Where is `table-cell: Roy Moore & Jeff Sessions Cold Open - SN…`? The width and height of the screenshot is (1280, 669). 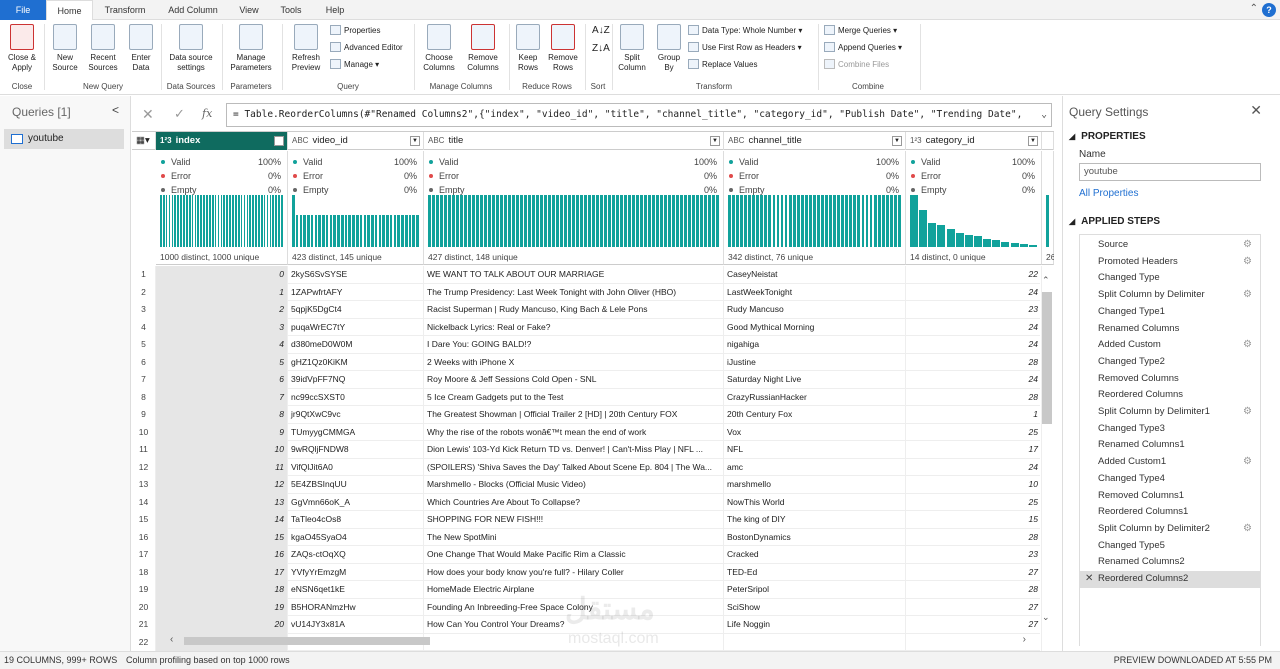 table-cell: Roy Moore & Jeff Sessions Cold Open - SN… is located at coordinates (574, 380).